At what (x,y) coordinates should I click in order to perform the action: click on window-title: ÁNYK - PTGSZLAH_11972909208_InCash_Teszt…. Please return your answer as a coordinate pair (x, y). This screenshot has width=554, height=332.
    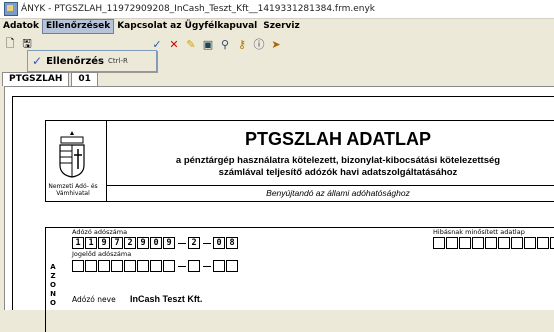
    Looking at the image, I should click on (198, 9).